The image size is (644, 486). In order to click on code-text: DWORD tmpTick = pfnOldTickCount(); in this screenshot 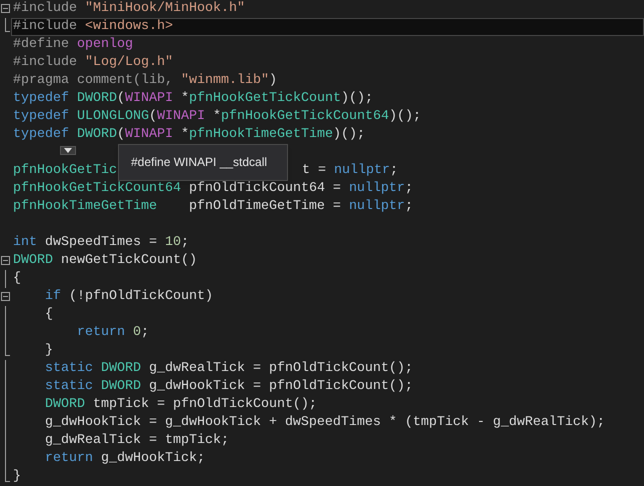, I will do `click(180, 405)`.